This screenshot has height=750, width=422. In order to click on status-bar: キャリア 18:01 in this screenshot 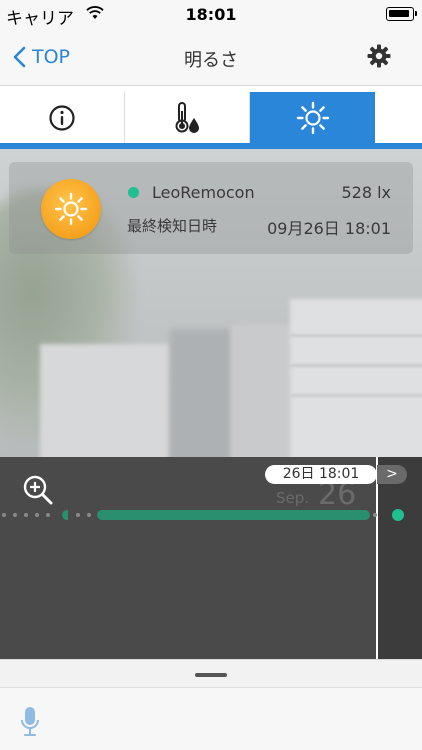, I will do `click(211, 14)`.